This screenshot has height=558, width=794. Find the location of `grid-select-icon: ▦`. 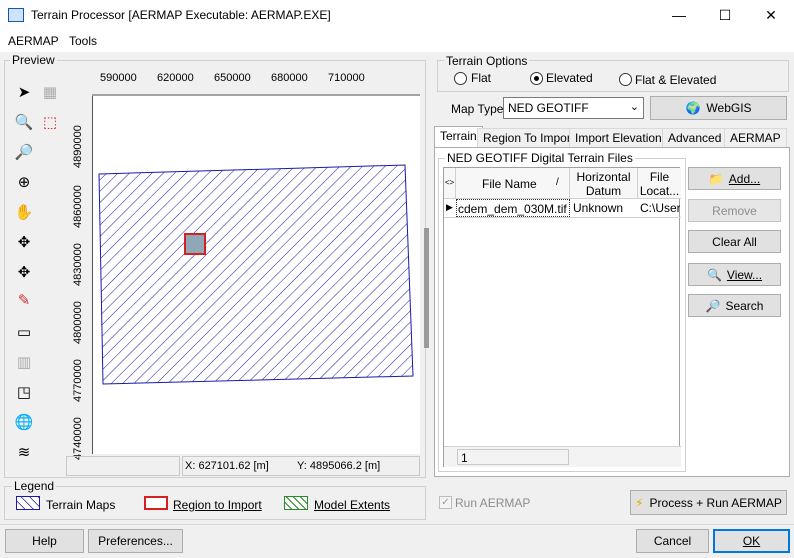

grid-select-icon: ▦ is located at coordinates (50, 92).